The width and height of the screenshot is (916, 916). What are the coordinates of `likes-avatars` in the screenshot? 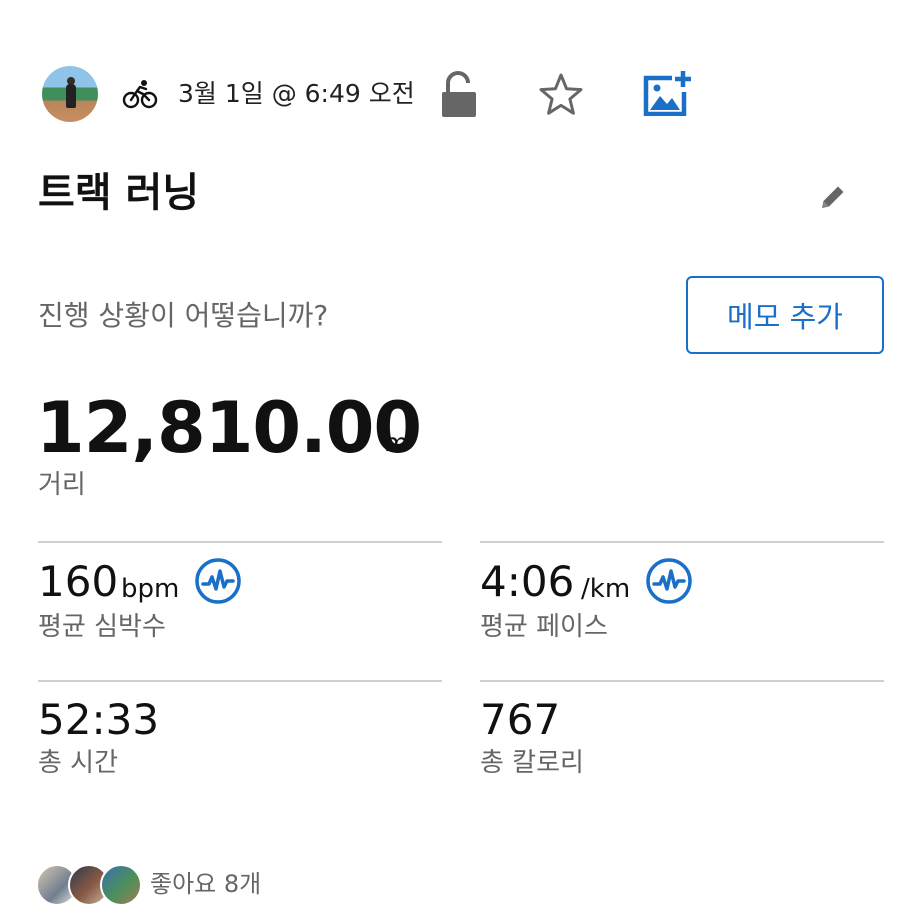 It's located at (89, 885).